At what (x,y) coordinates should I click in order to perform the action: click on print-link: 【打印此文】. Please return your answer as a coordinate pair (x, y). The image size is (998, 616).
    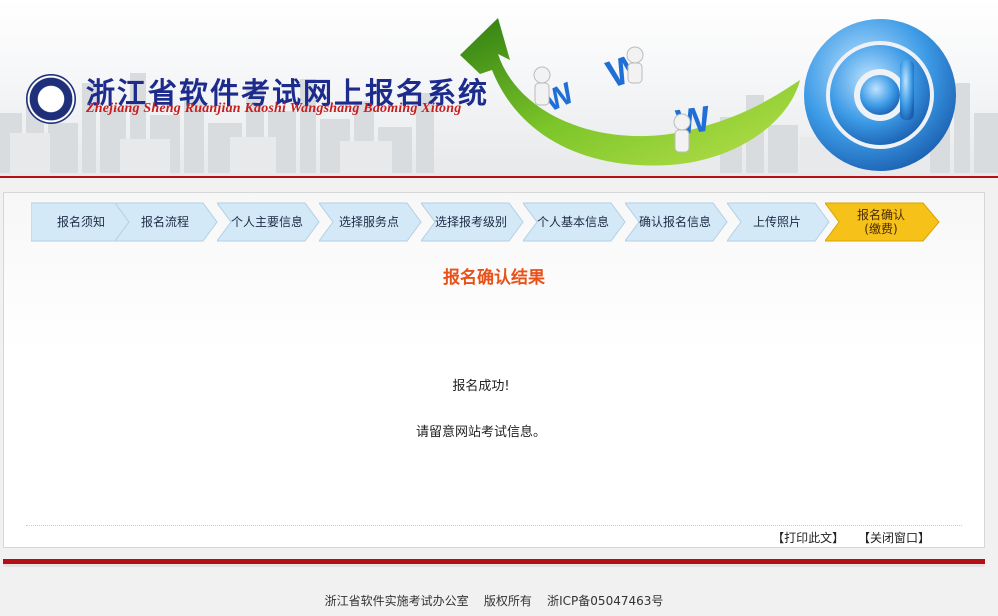
    Looking at the image, I should click on (808, 538).